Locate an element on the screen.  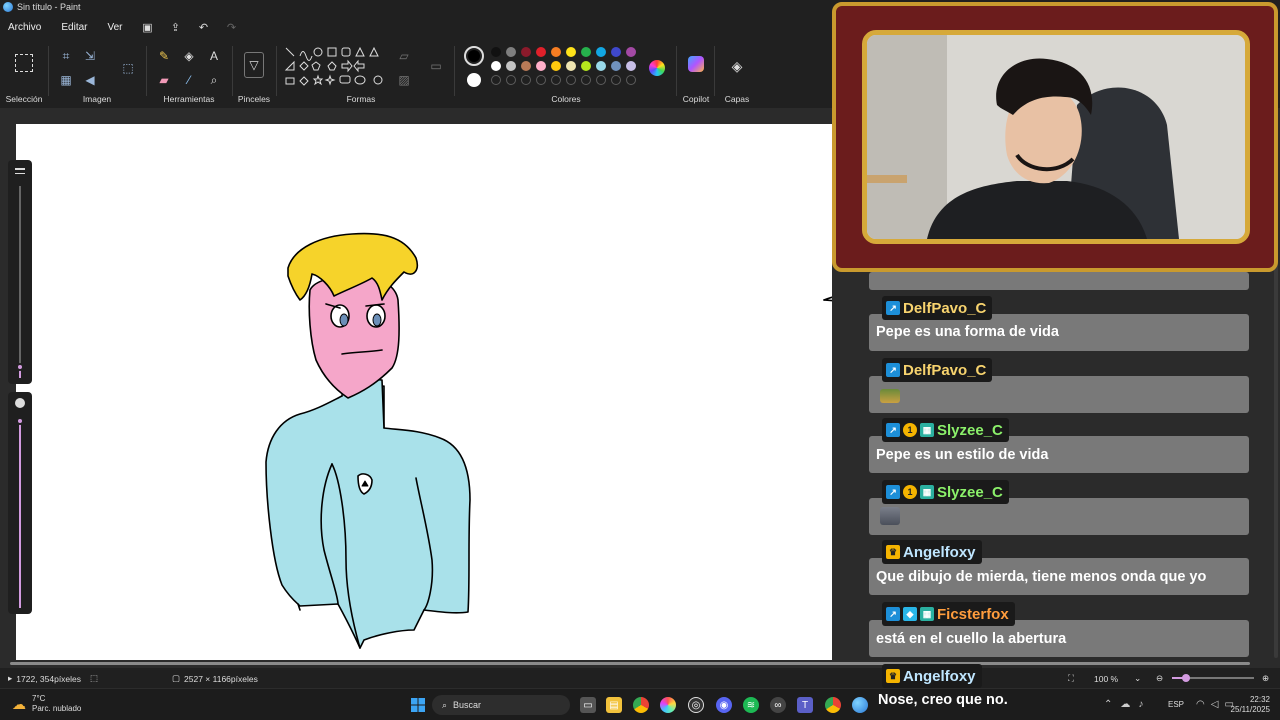
zoom-in-icon: ⊕ is located at coordinates (1265, 678).